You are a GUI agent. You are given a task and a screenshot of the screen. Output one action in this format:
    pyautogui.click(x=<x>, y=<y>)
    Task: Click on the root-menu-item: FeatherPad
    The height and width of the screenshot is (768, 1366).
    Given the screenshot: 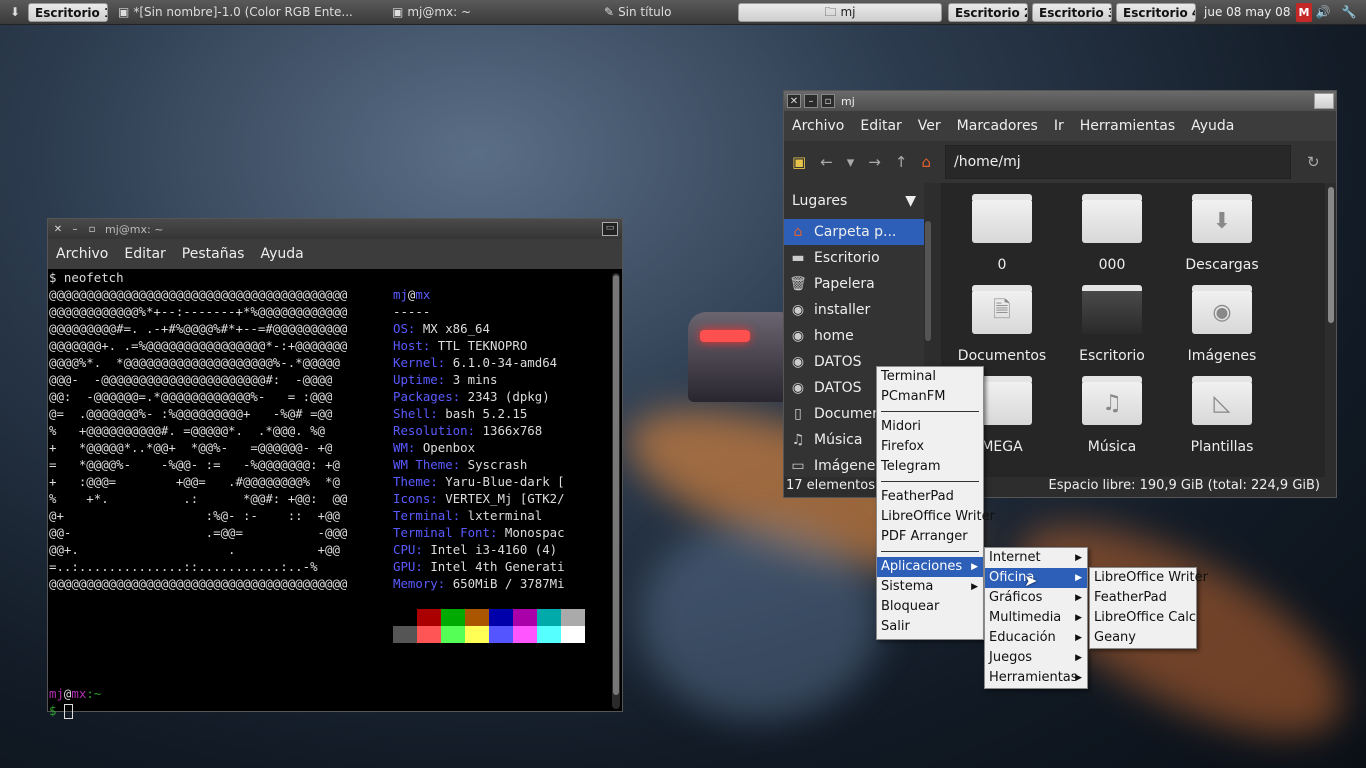 What is the action you would take?
    pyautogui.click(x=930, y=497)
    